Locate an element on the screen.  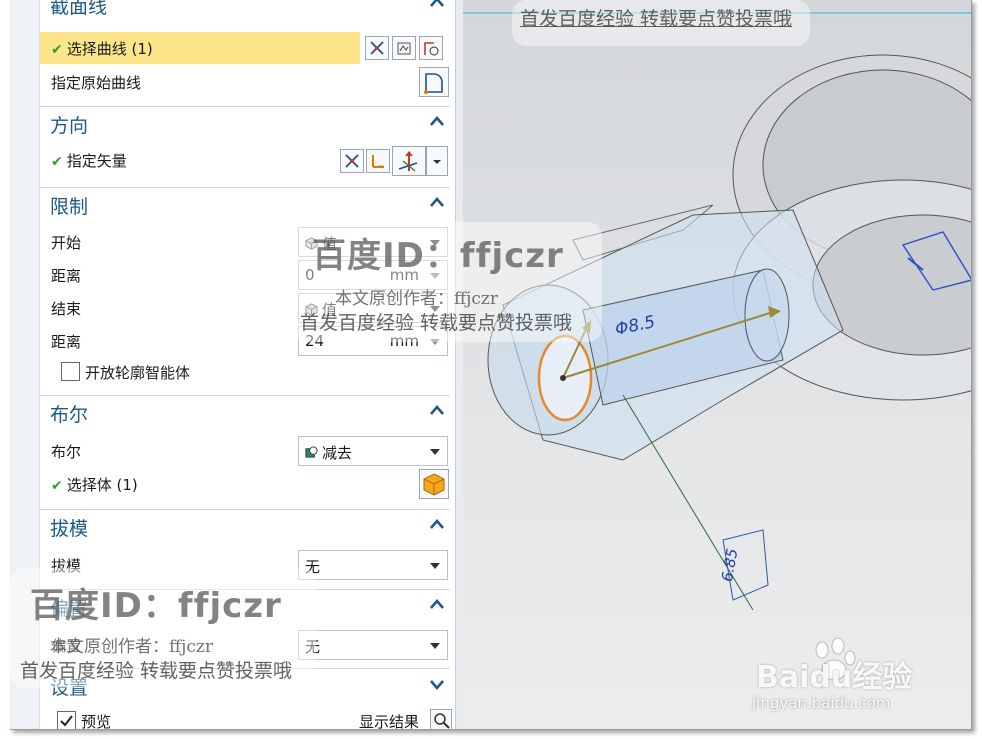
sketch-section-button is located at coordinates (404, 48).